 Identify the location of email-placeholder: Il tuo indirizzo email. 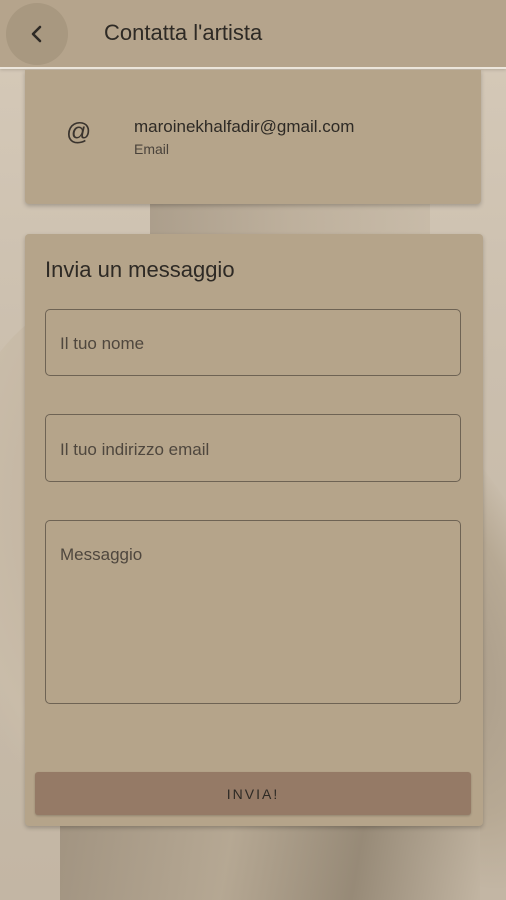
(135, 449).